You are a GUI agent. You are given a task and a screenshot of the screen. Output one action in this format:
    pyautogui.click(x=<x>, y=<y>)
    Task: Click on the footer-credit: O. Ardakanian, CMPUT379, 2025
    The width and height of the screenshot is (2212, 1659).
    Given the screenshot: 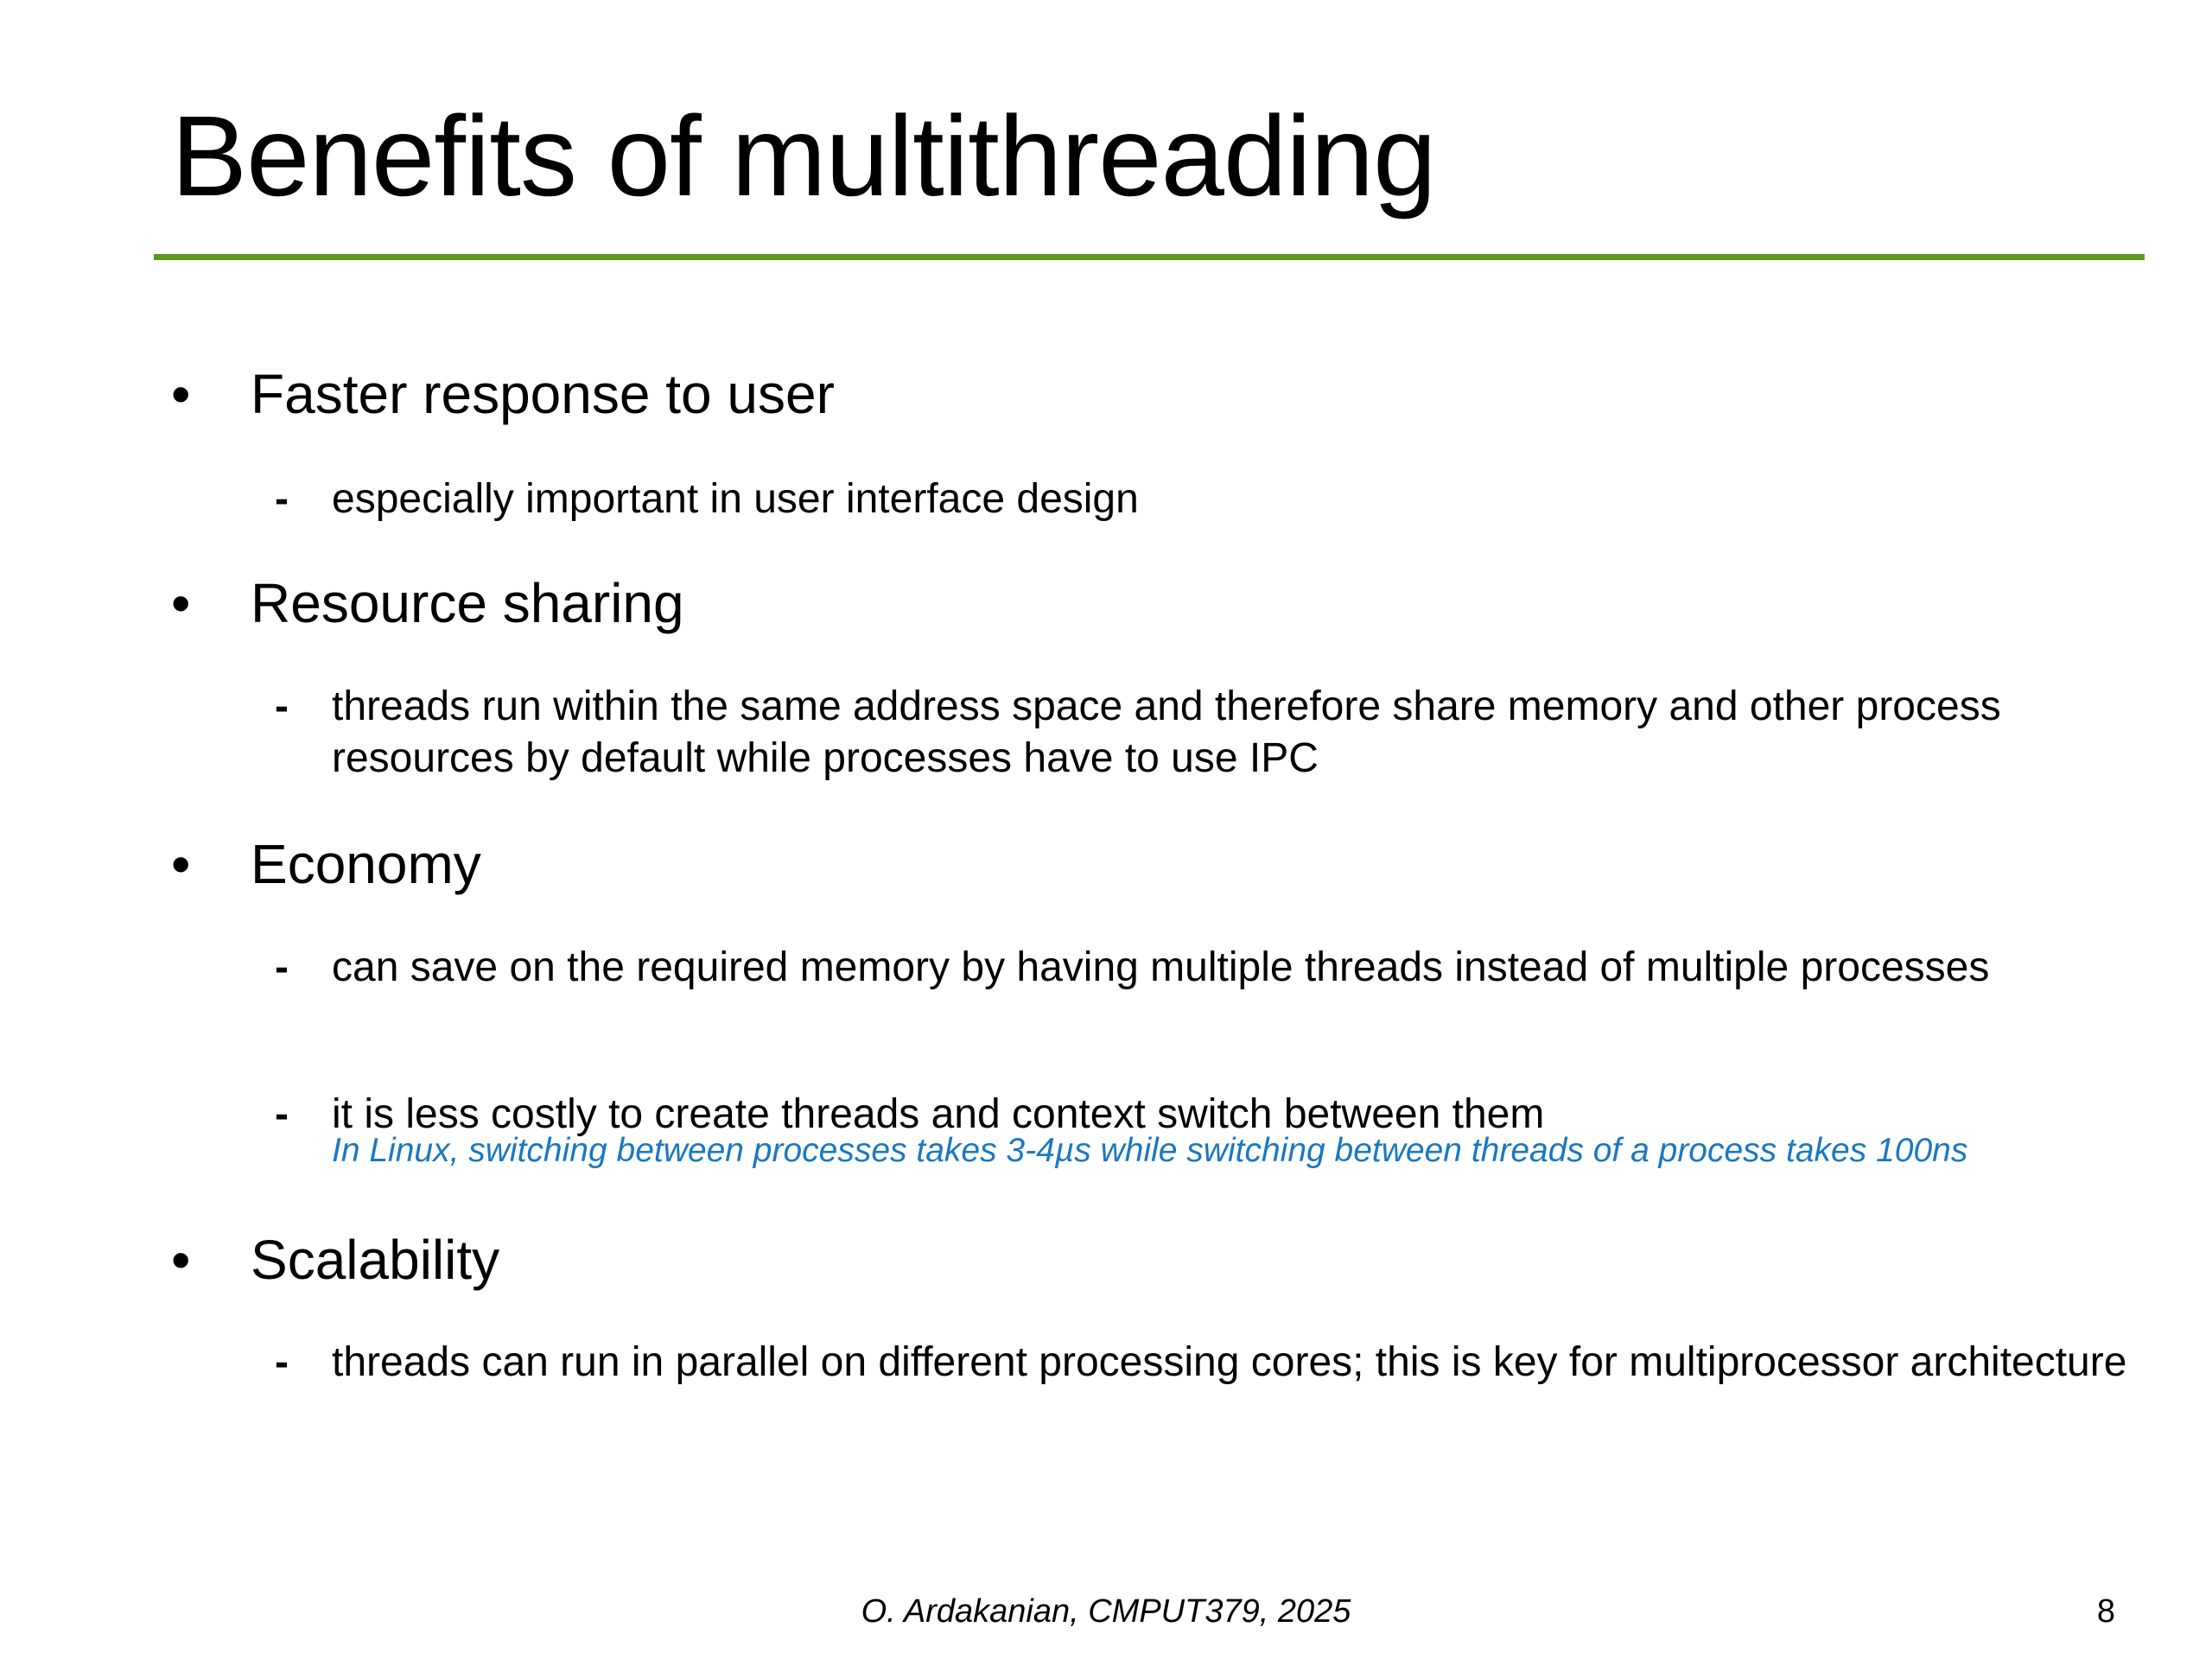 What is the action you would take?
    pyautogui.click(x=1106, y=1611)
    